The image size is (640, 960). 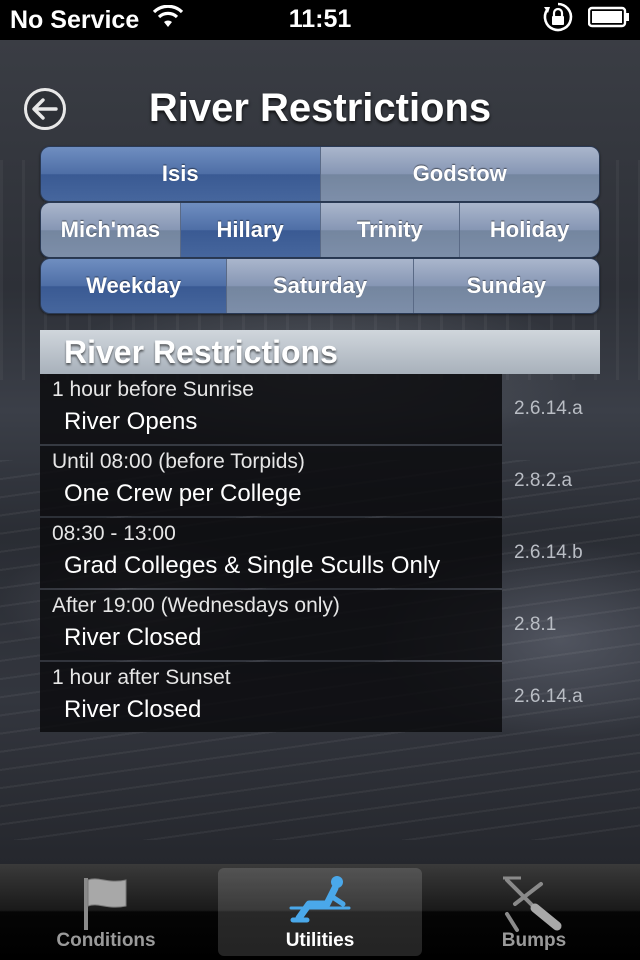 I want to click on rotation-lock-icon, so click(x=558, y=20).